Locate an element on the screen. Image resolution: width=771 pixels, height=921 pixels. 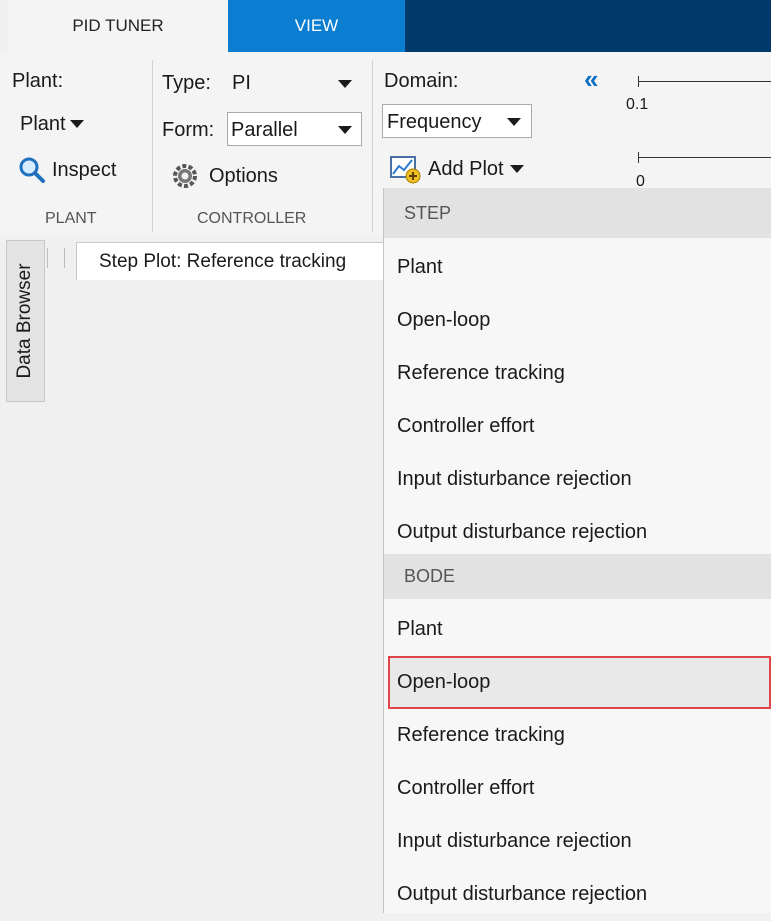
plant-dropdown: Plant is located at coordinates (52, 124).